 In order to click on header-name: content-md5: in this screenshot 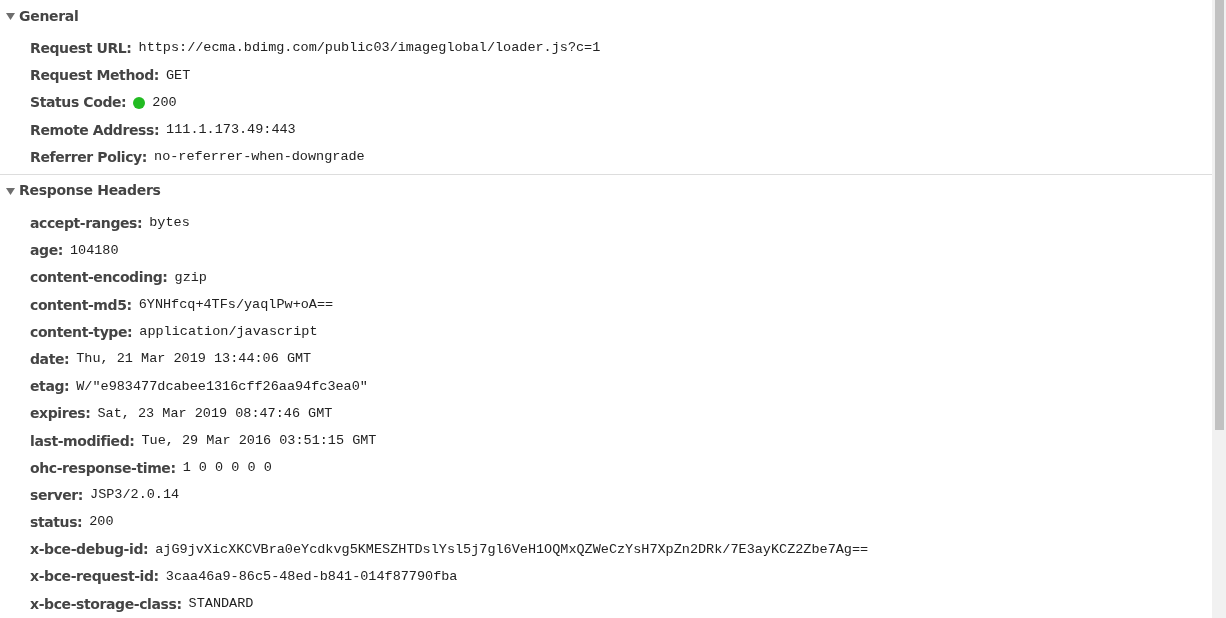, I will do `click(81, 305)`.